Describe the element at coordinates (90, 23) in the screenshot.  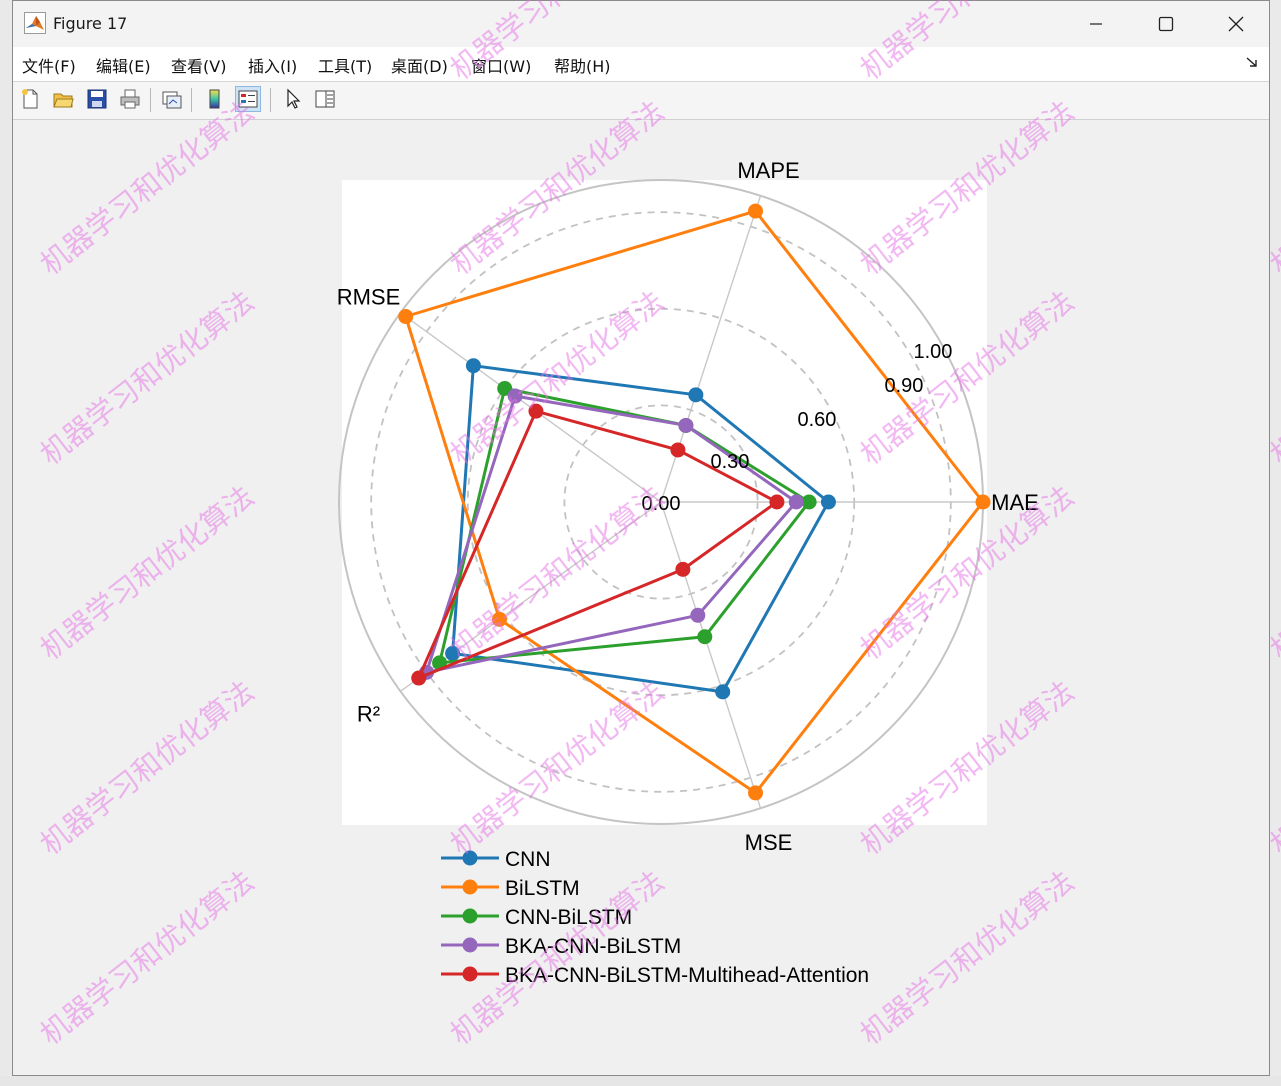
I see `window-title: Figure 17` at that location.